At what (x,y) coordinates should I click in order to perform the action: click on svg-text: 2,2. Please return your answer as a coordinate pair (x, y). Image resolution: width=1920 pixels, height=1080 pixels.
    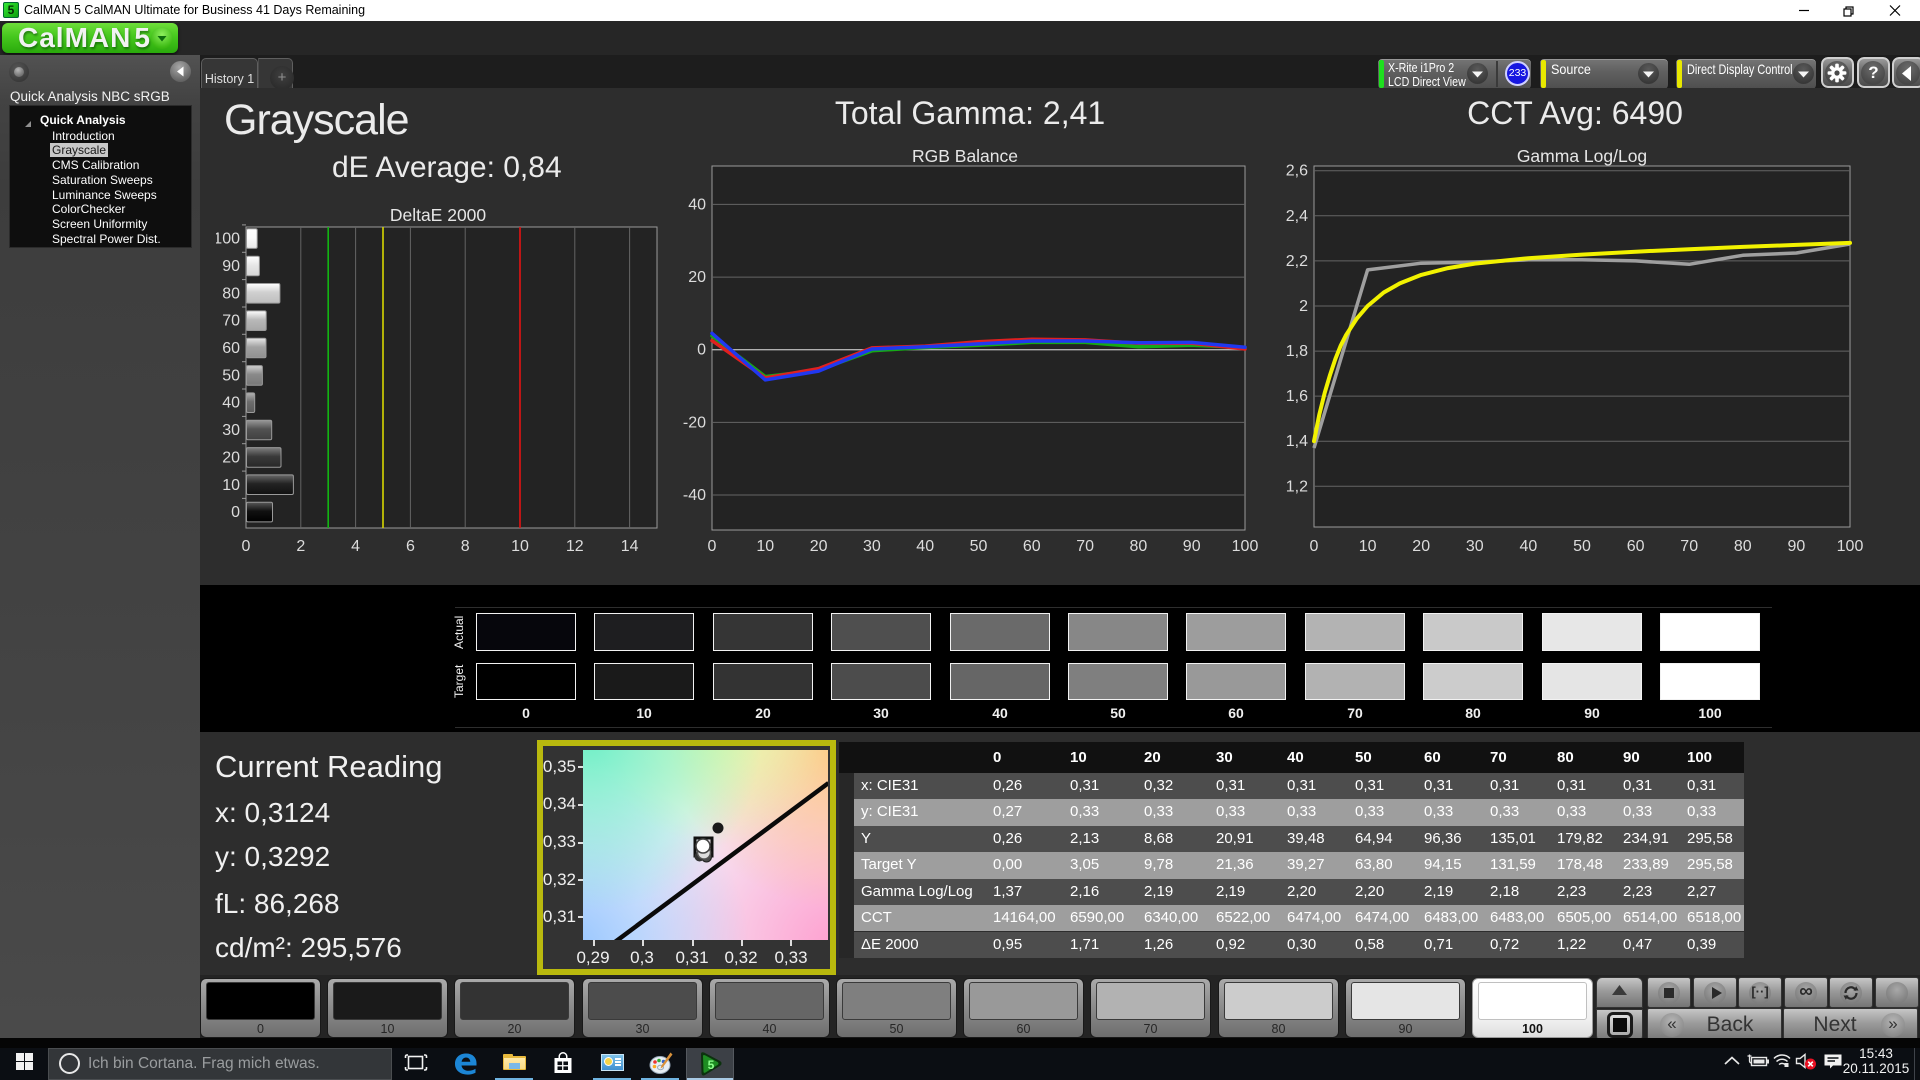
    Looking at the image, I should click on (1297, 261).